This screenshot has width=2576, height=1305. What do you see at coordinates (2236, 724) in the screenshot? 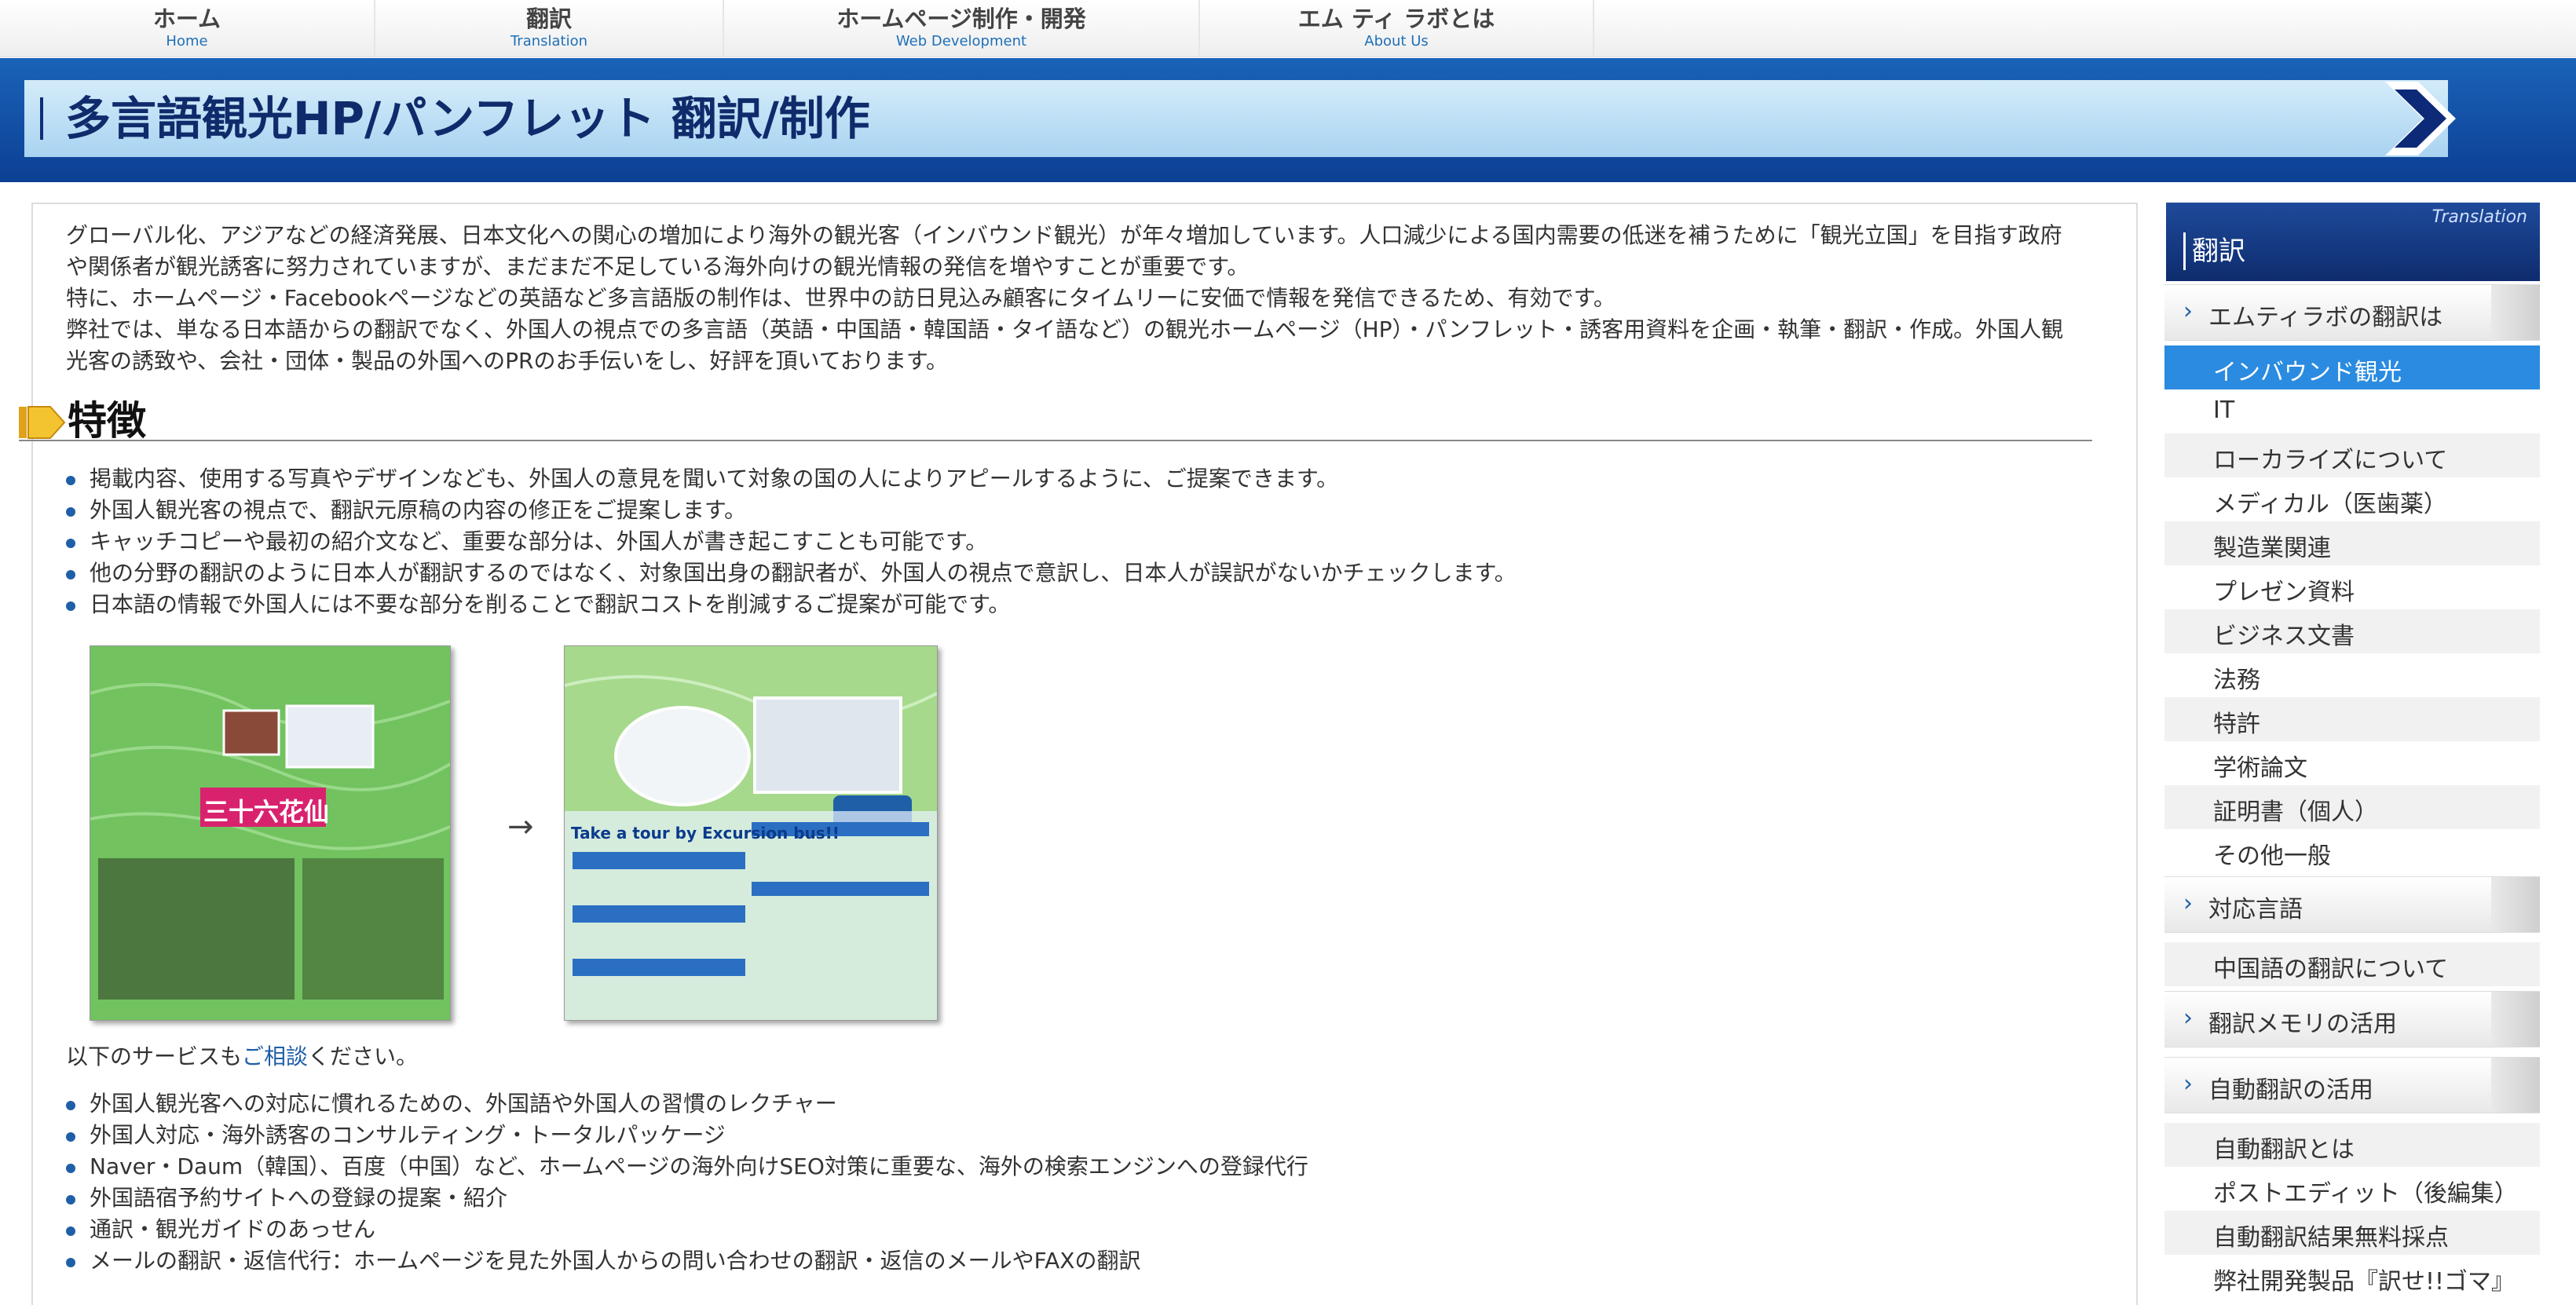
I see `sidebar-item-label: 特許` at bounding box center [2236, 724].